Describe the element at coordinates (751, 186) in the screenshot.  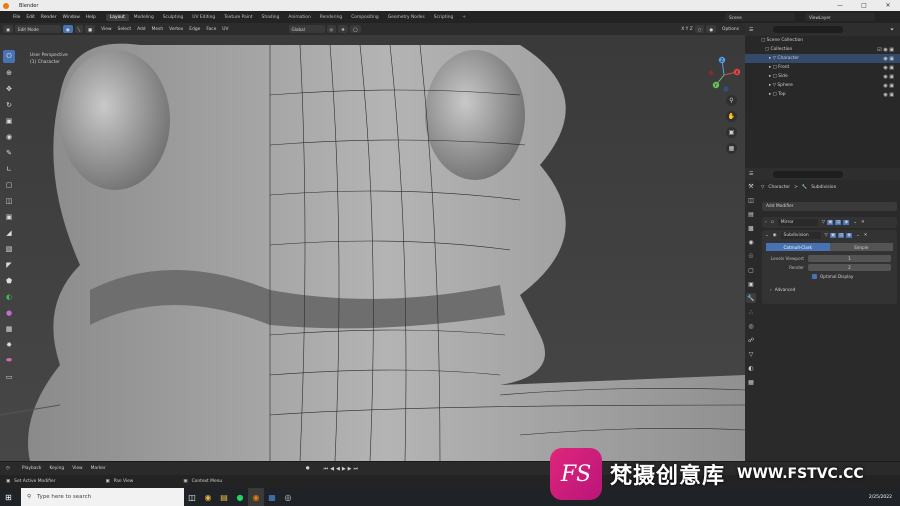
I see `tool-tab-icon: ⚒` at that location.